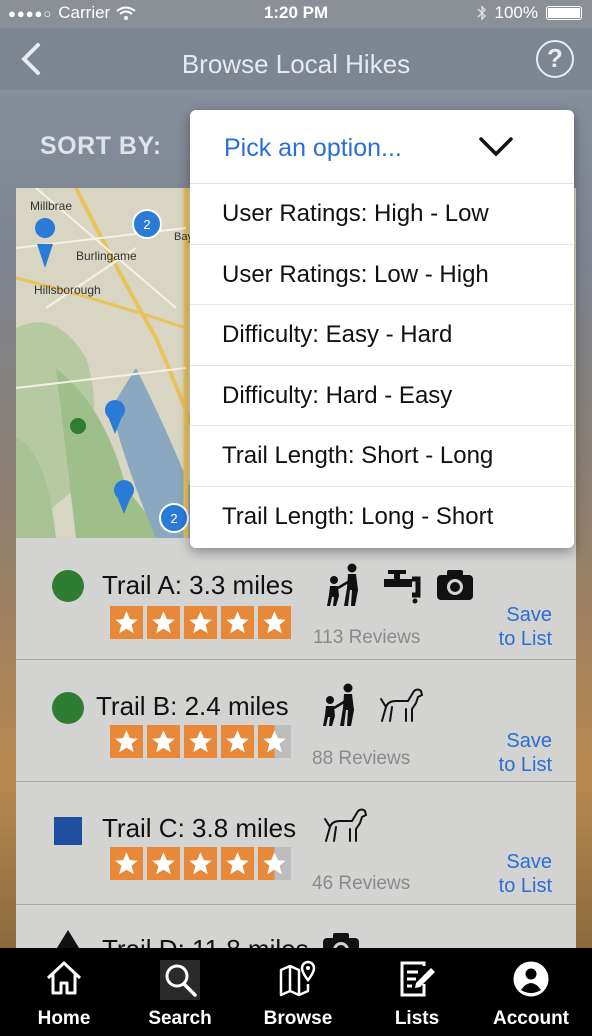 The height and width of the screenshot is (1036, 592). I want to click on review-count: 46 Reviews, so click(361, 883).